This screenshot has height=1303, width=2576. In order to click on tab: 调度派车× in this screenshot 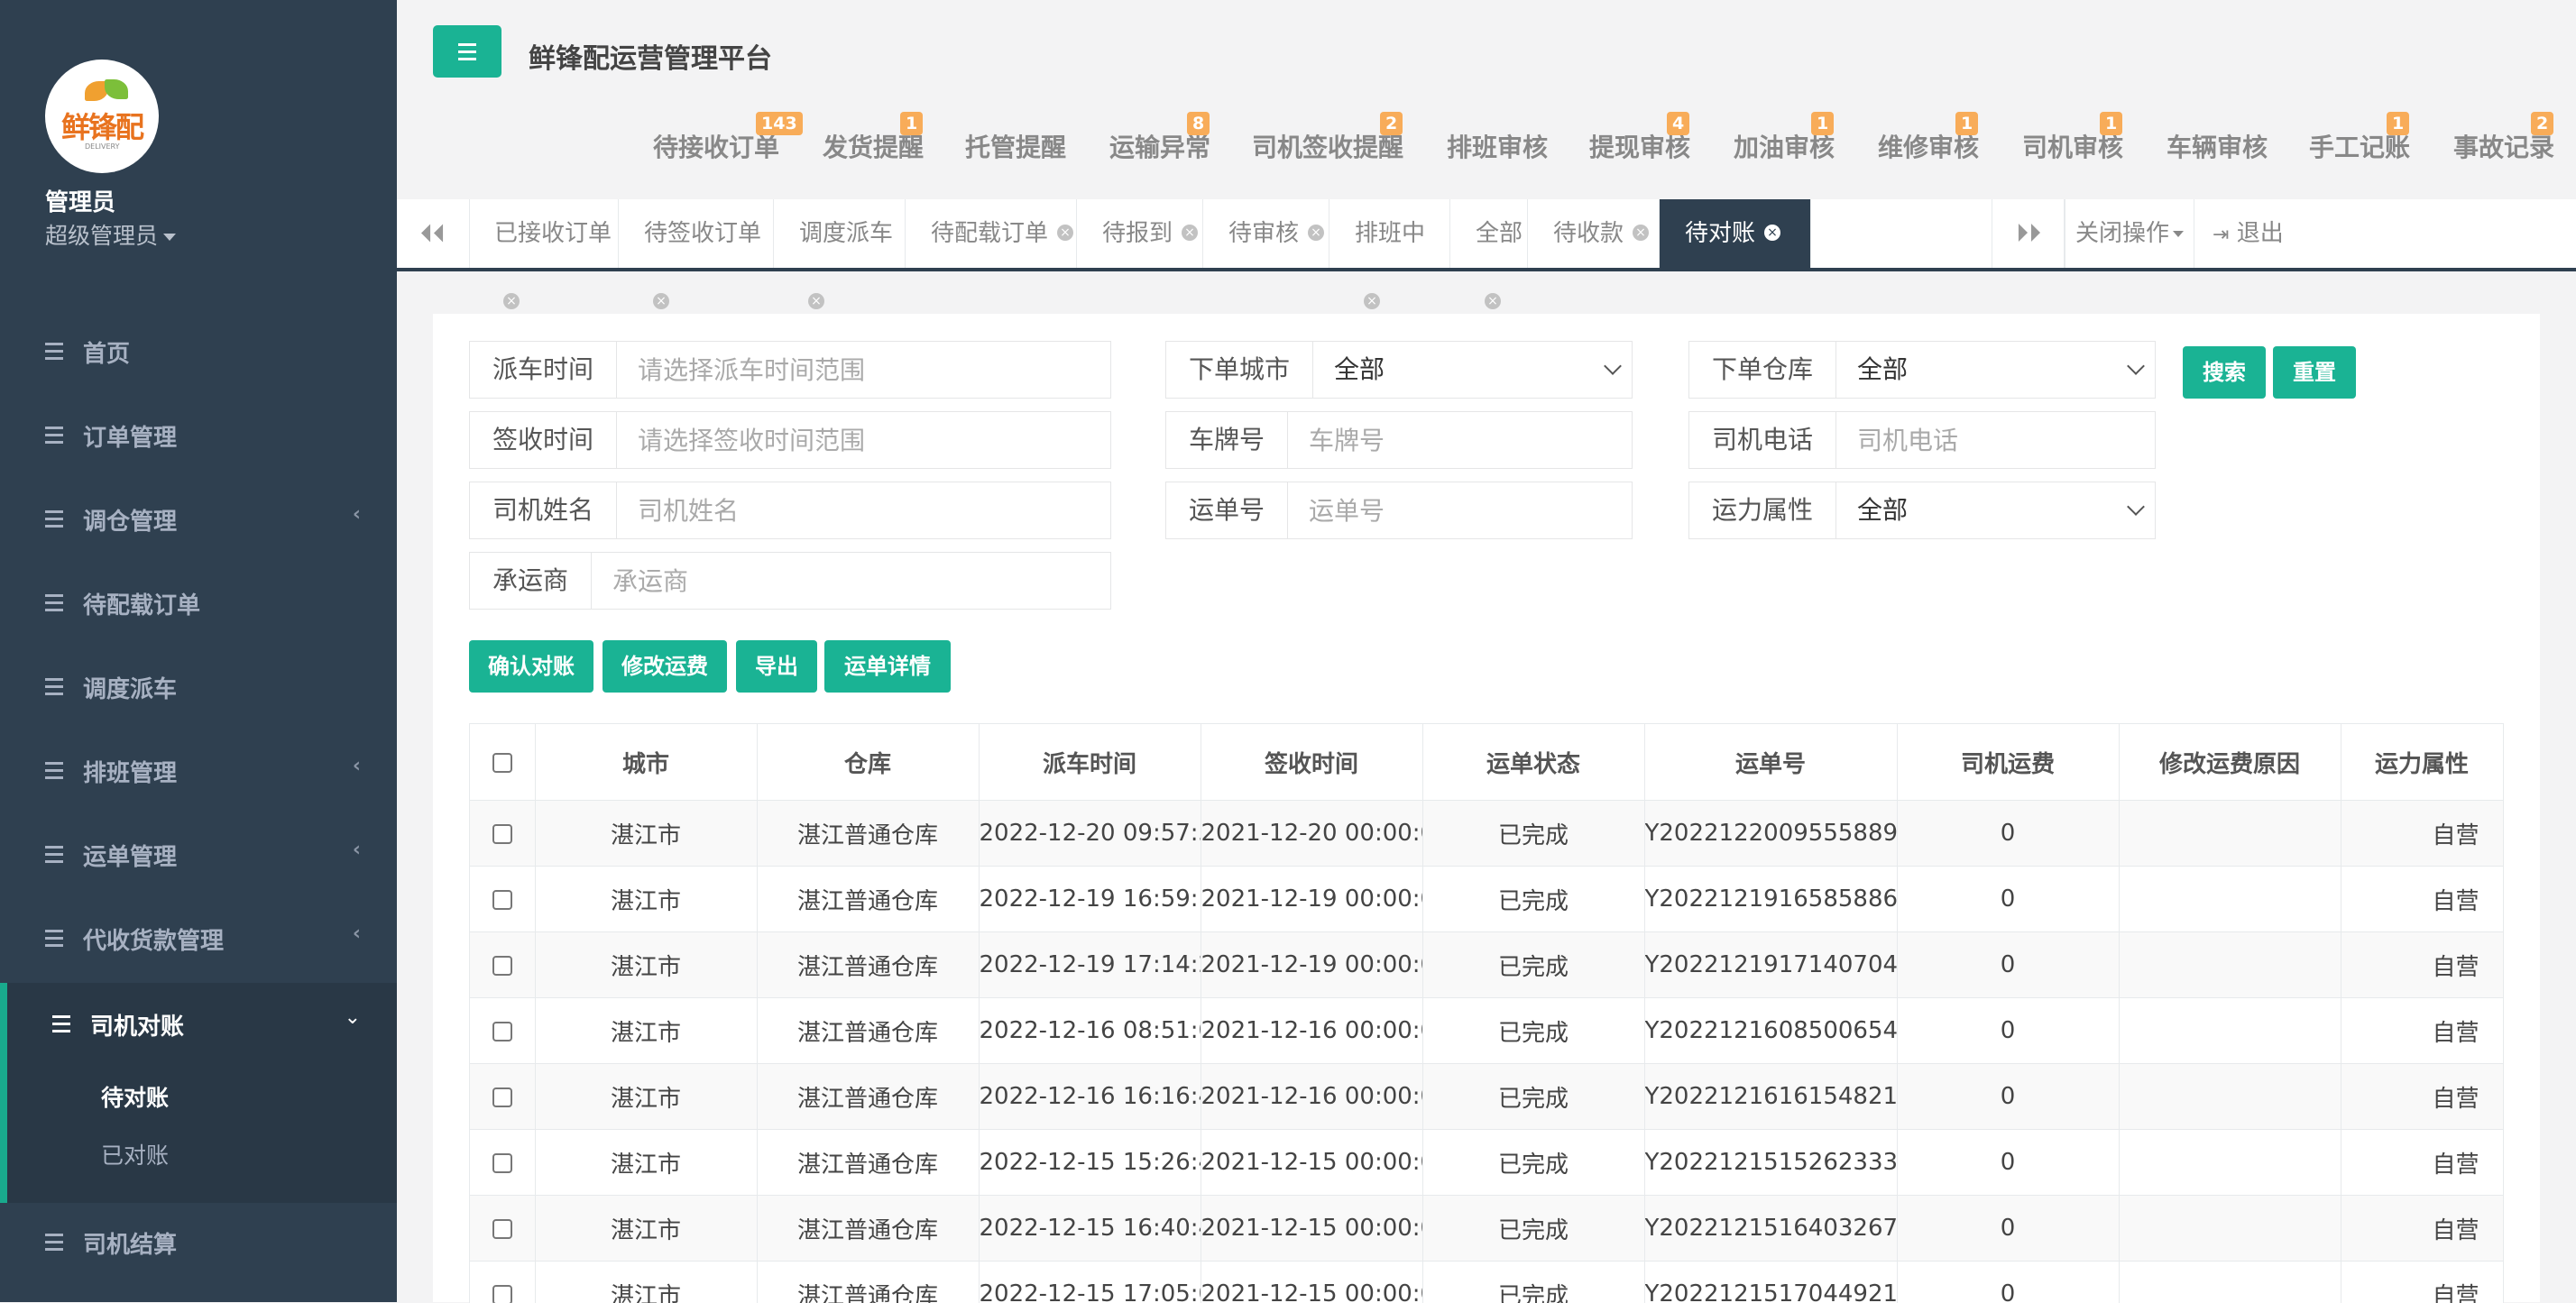, I will do `click(840, 233)`.